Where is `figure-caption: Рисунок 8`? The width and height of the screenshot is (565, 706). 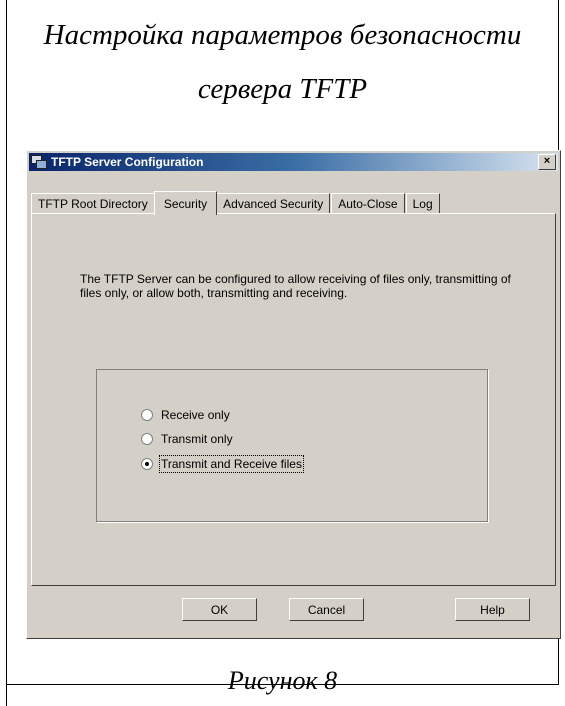 figure-caption: Рисунок 8 is located at coordinates (282, 680).